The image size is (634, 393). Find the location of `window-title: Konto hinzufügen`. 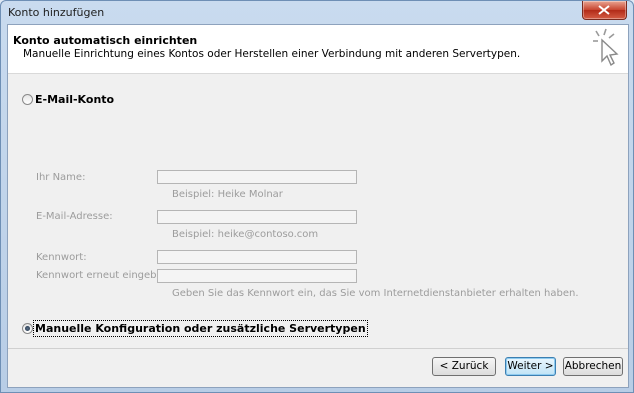

window-title: Konto hinzufügen is located at coordinates (56, 12).